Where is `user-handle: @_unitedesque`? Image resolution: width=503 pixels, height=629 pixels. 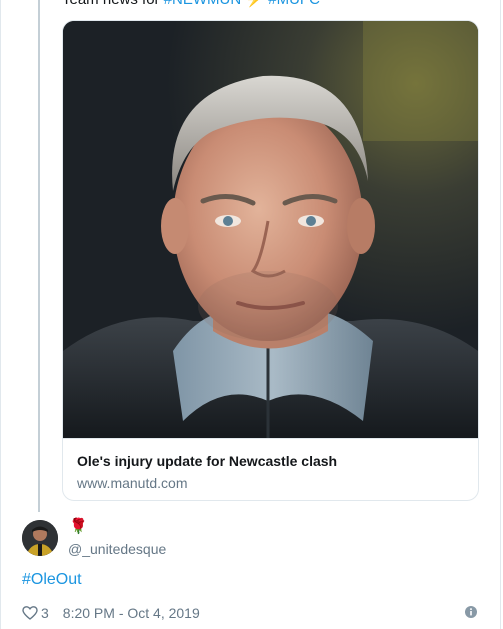
user-handle: @_unitedesque is located at coordinates (117, 549).